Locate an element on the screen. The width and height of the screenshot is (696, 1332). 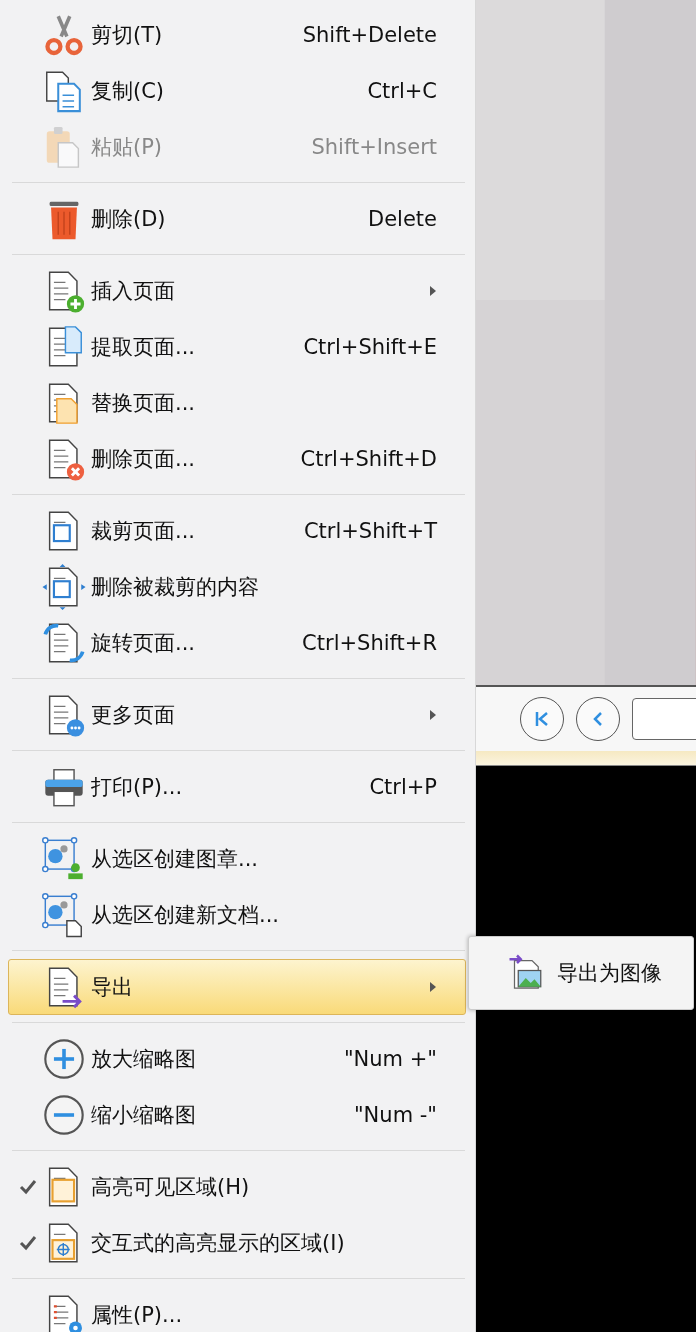
shortcut-text: Shift+Delete is located at coordinates (369, 35).